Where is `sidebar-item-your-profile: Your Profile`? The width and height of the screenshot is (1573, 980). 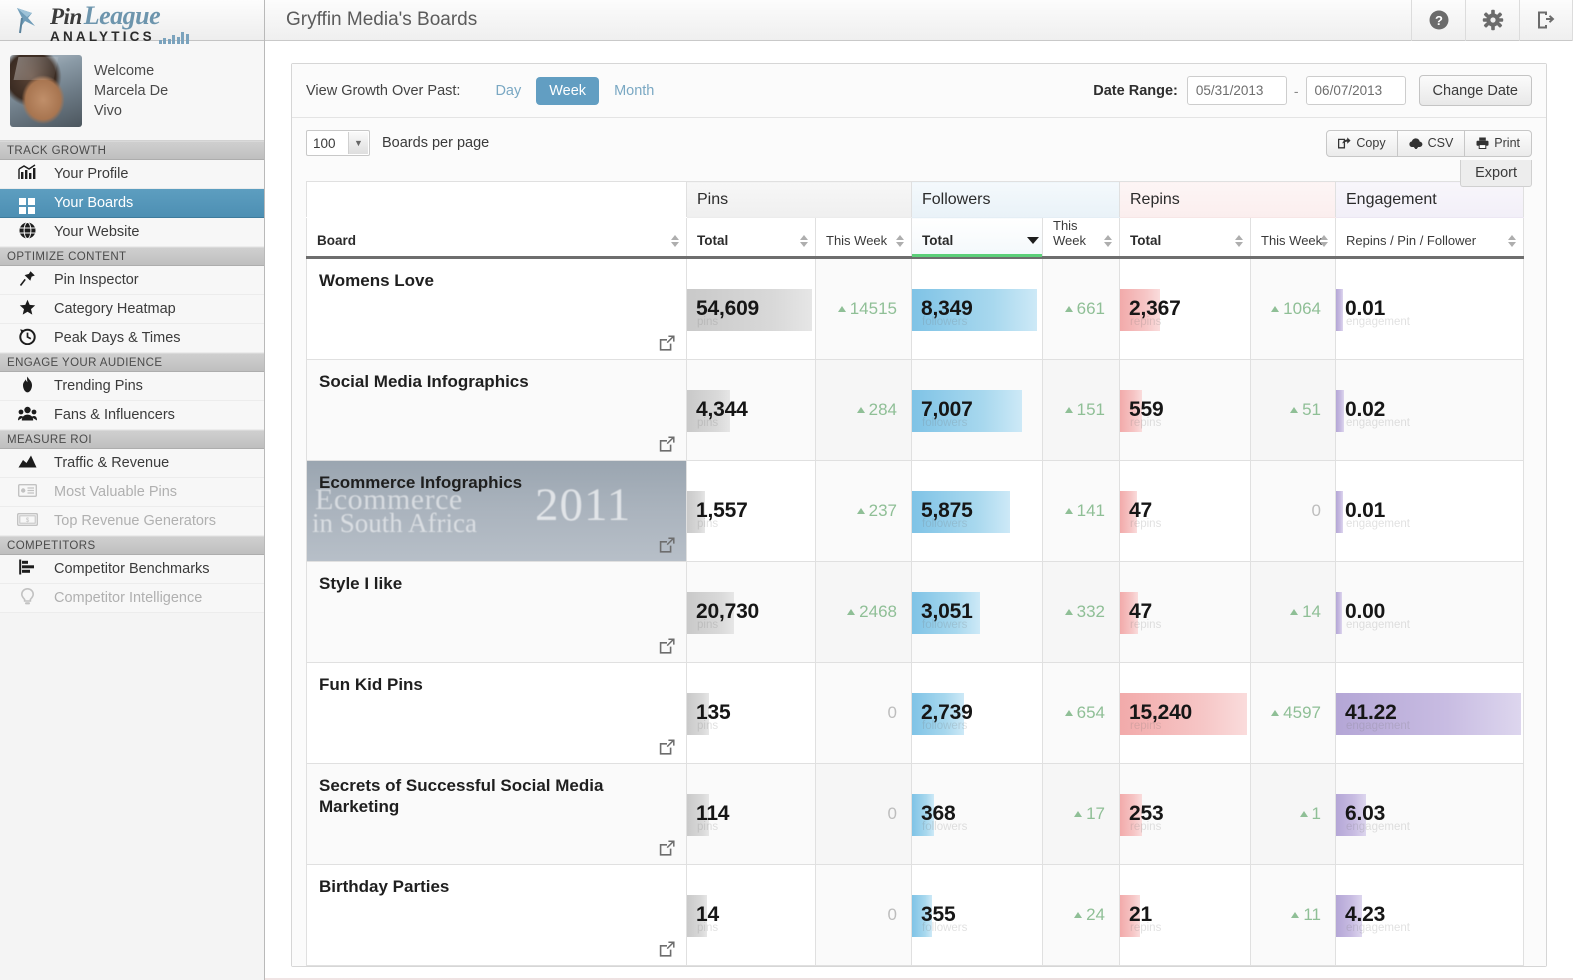 sidebar-item-your-profile: Your Profile is located at coordinates (132, 174).